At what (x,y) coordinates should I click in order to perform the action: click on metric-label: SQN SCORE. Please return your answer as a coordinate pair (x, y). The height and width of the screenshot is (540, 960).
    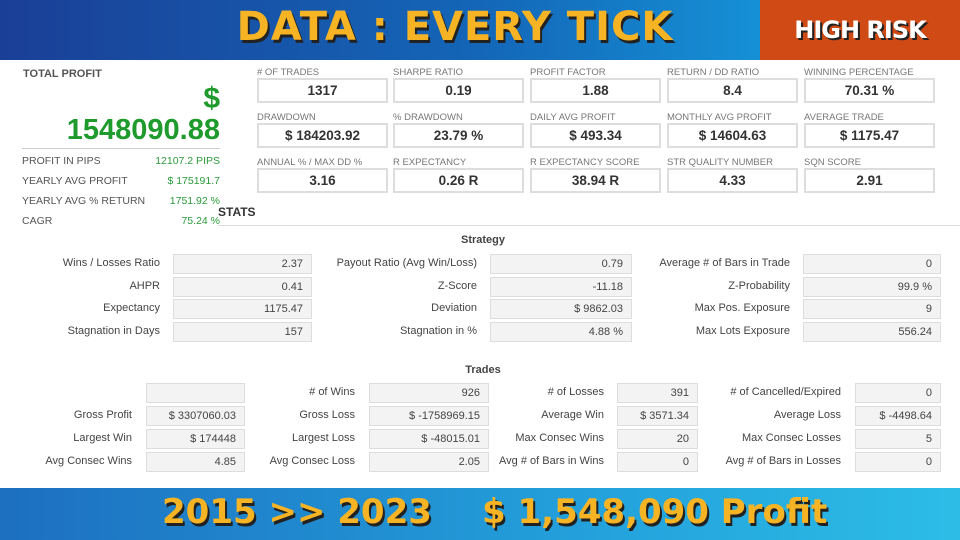
    Looking at the image, I should click on (833, 162).